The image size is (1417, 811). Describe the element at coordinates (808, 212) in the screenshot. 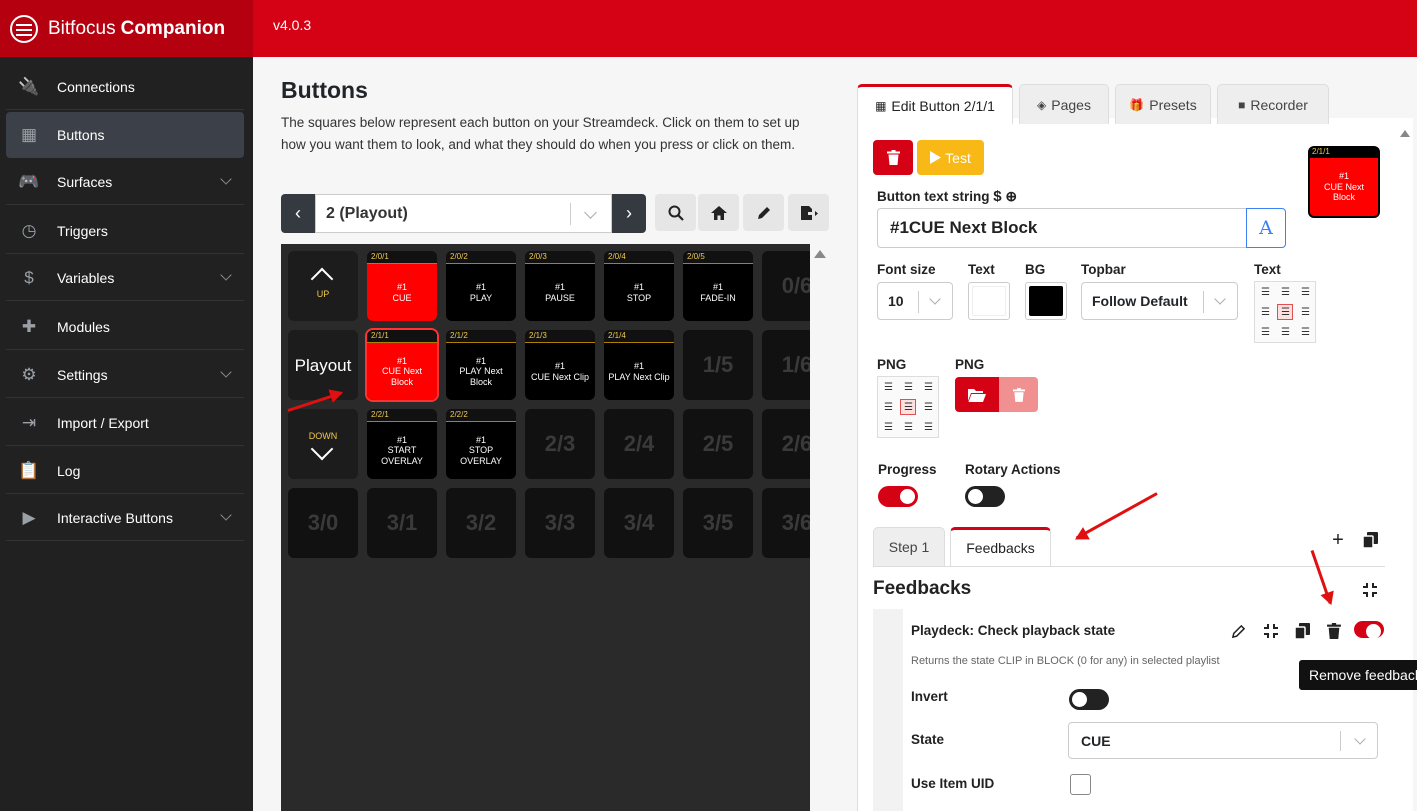

I see `export-page-button` at that location.